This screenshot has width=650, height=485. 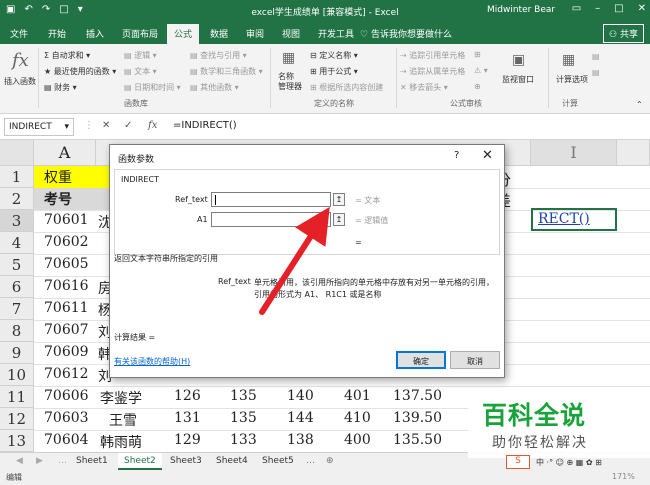 I want to click on annotation-arrow, so click(x=294, y=260).